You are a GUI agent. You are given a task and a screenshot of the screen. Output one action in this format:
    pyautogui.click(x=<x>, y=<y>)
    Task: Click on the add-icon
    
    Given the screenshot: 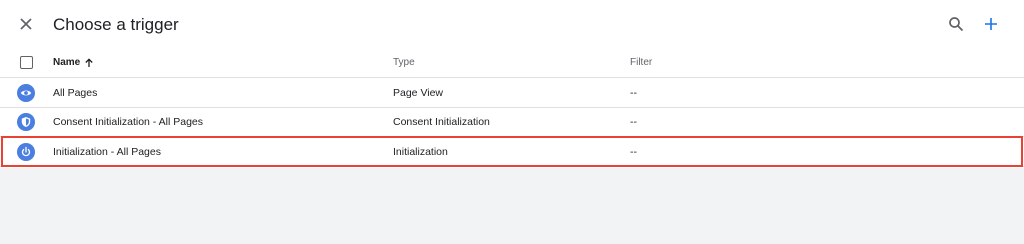 What is the action you would take?
    pyautogui.click(x=991, y=24)
    